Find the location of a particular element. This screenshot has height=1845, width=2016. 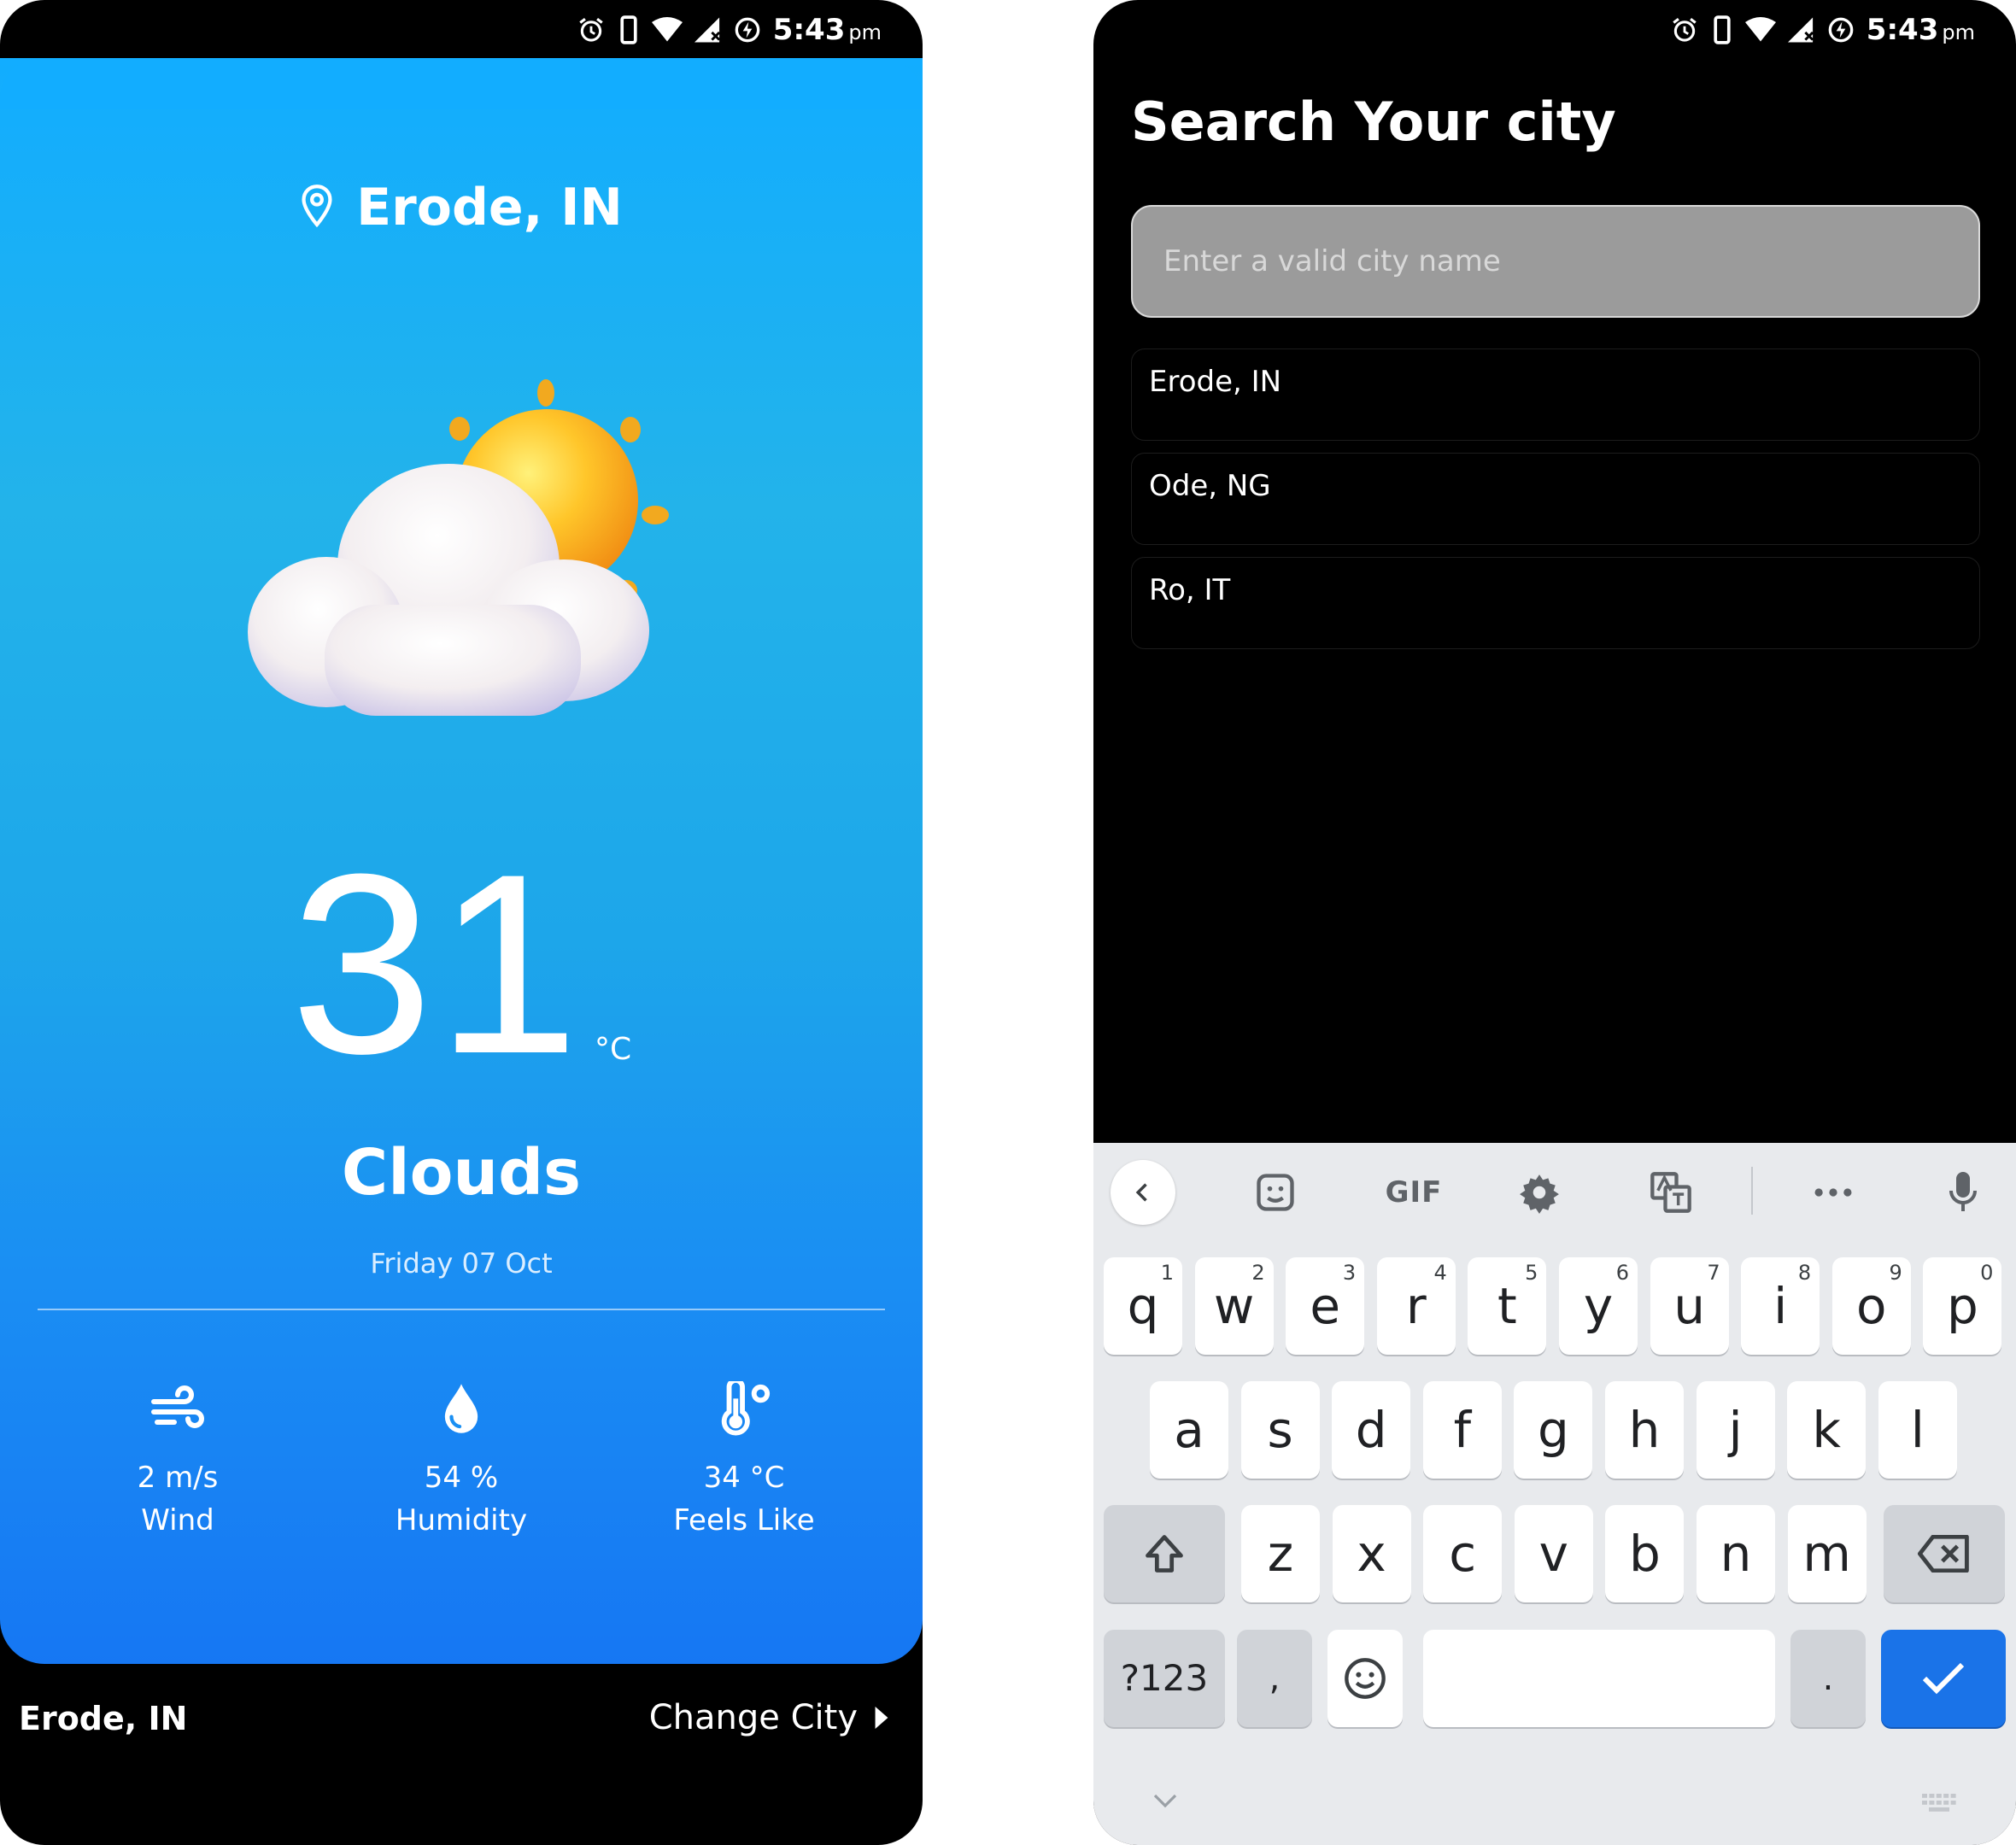

key-label: z is located at coordinates (1280, 1554).